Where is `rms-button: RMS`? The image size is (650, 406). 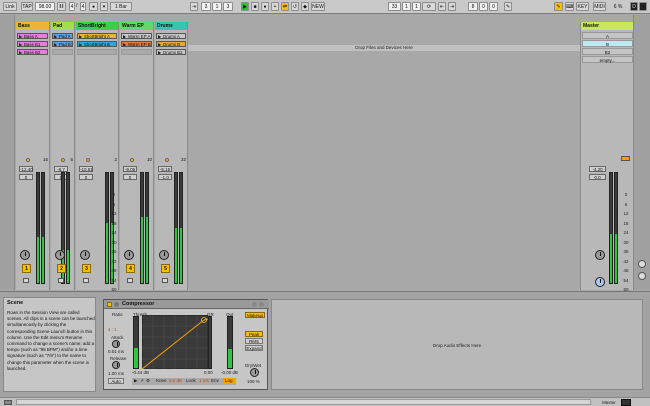
rms-button: RMS is located at coordinates (254, 341).